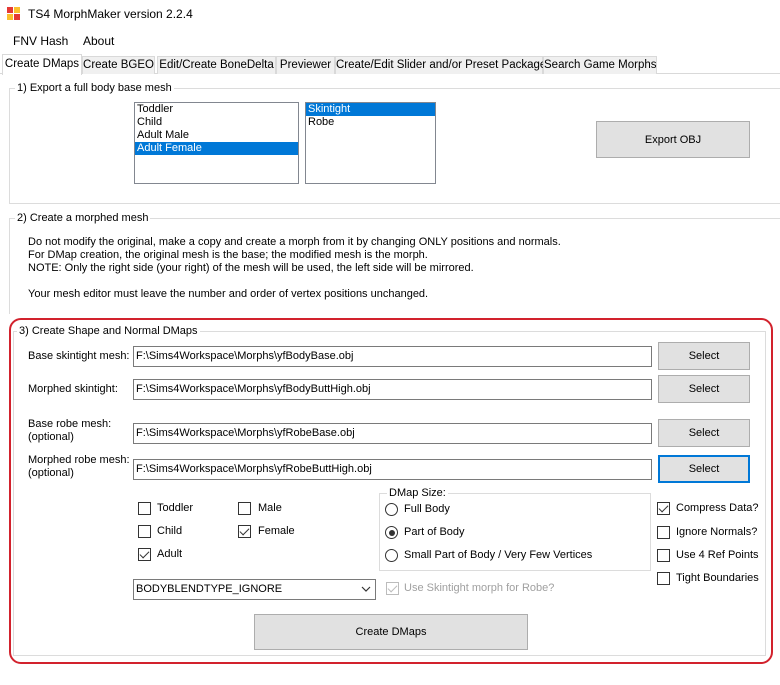 The image size is (780, 685). What do you see at coordinates (51, 437) in the screenshot?
I see `base-robe-optional-label: (optional)` at bounding box center [51, 437].